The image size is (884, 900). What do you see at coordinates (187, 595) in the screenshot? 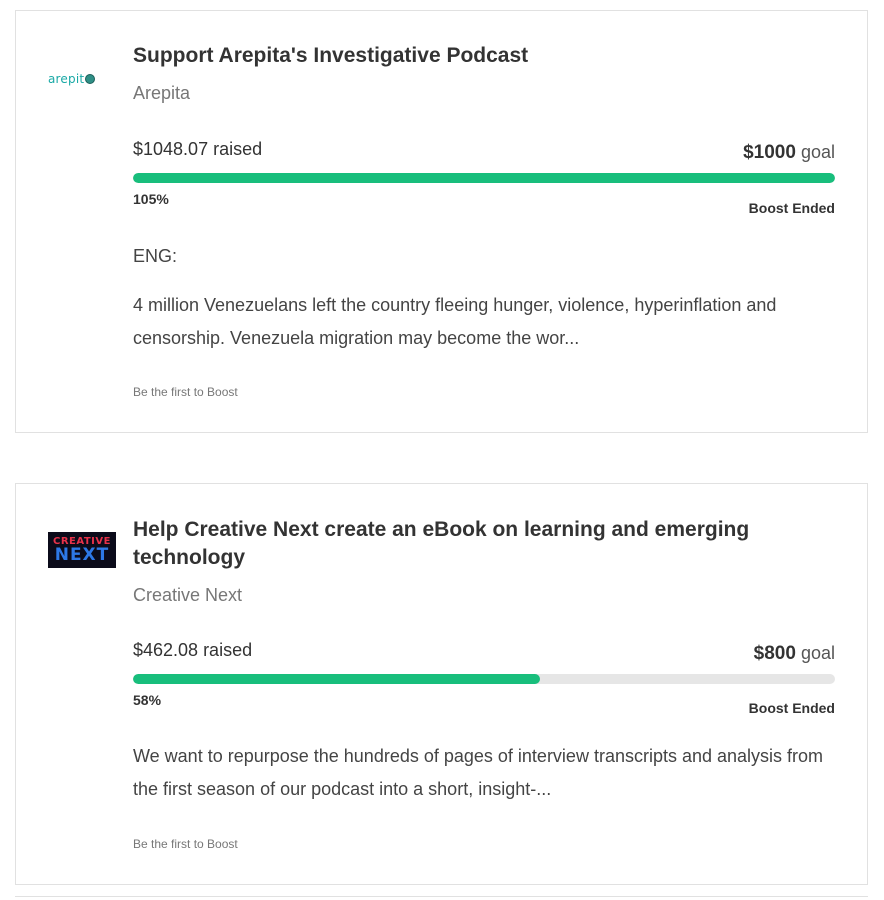
I see `campaign-organization: Creative Next` at bounding box center [187, 595].